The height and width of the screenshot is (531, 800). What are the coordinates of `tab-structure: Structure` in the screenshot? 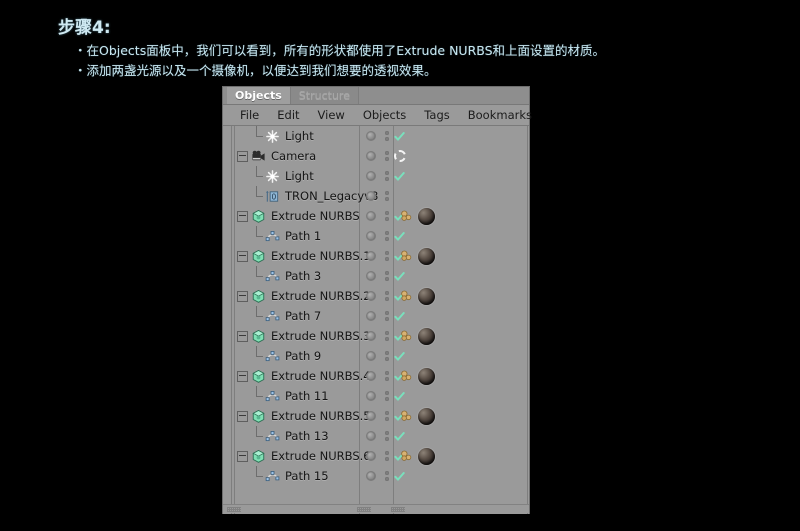 It's located at (324, 95).